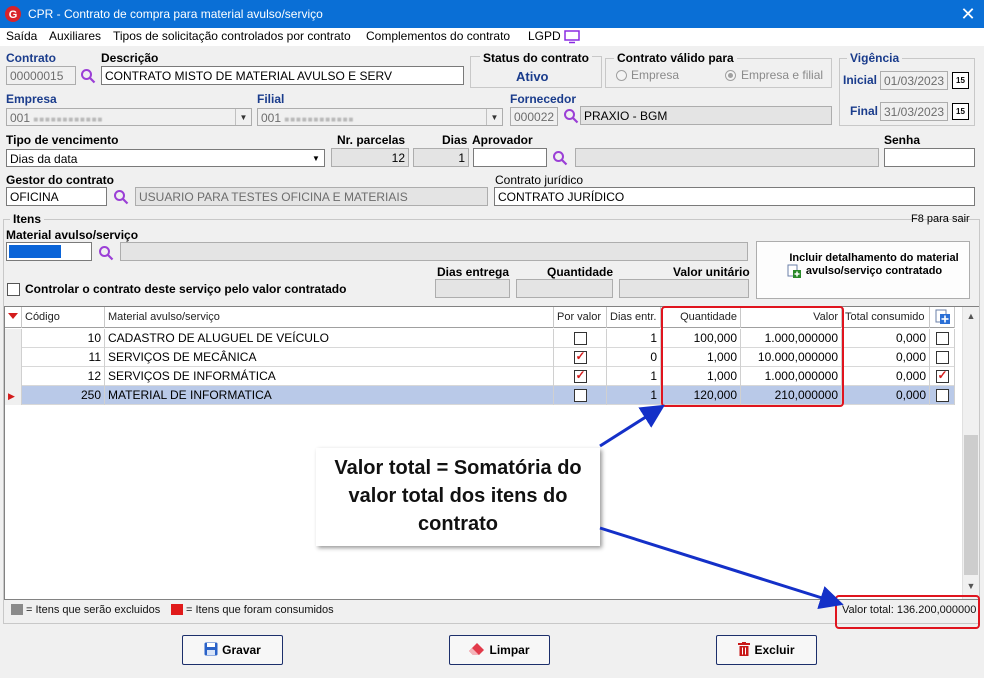 The image size is (984, 678). I want to click on gravar-button: Gravar, so click(232, 650).